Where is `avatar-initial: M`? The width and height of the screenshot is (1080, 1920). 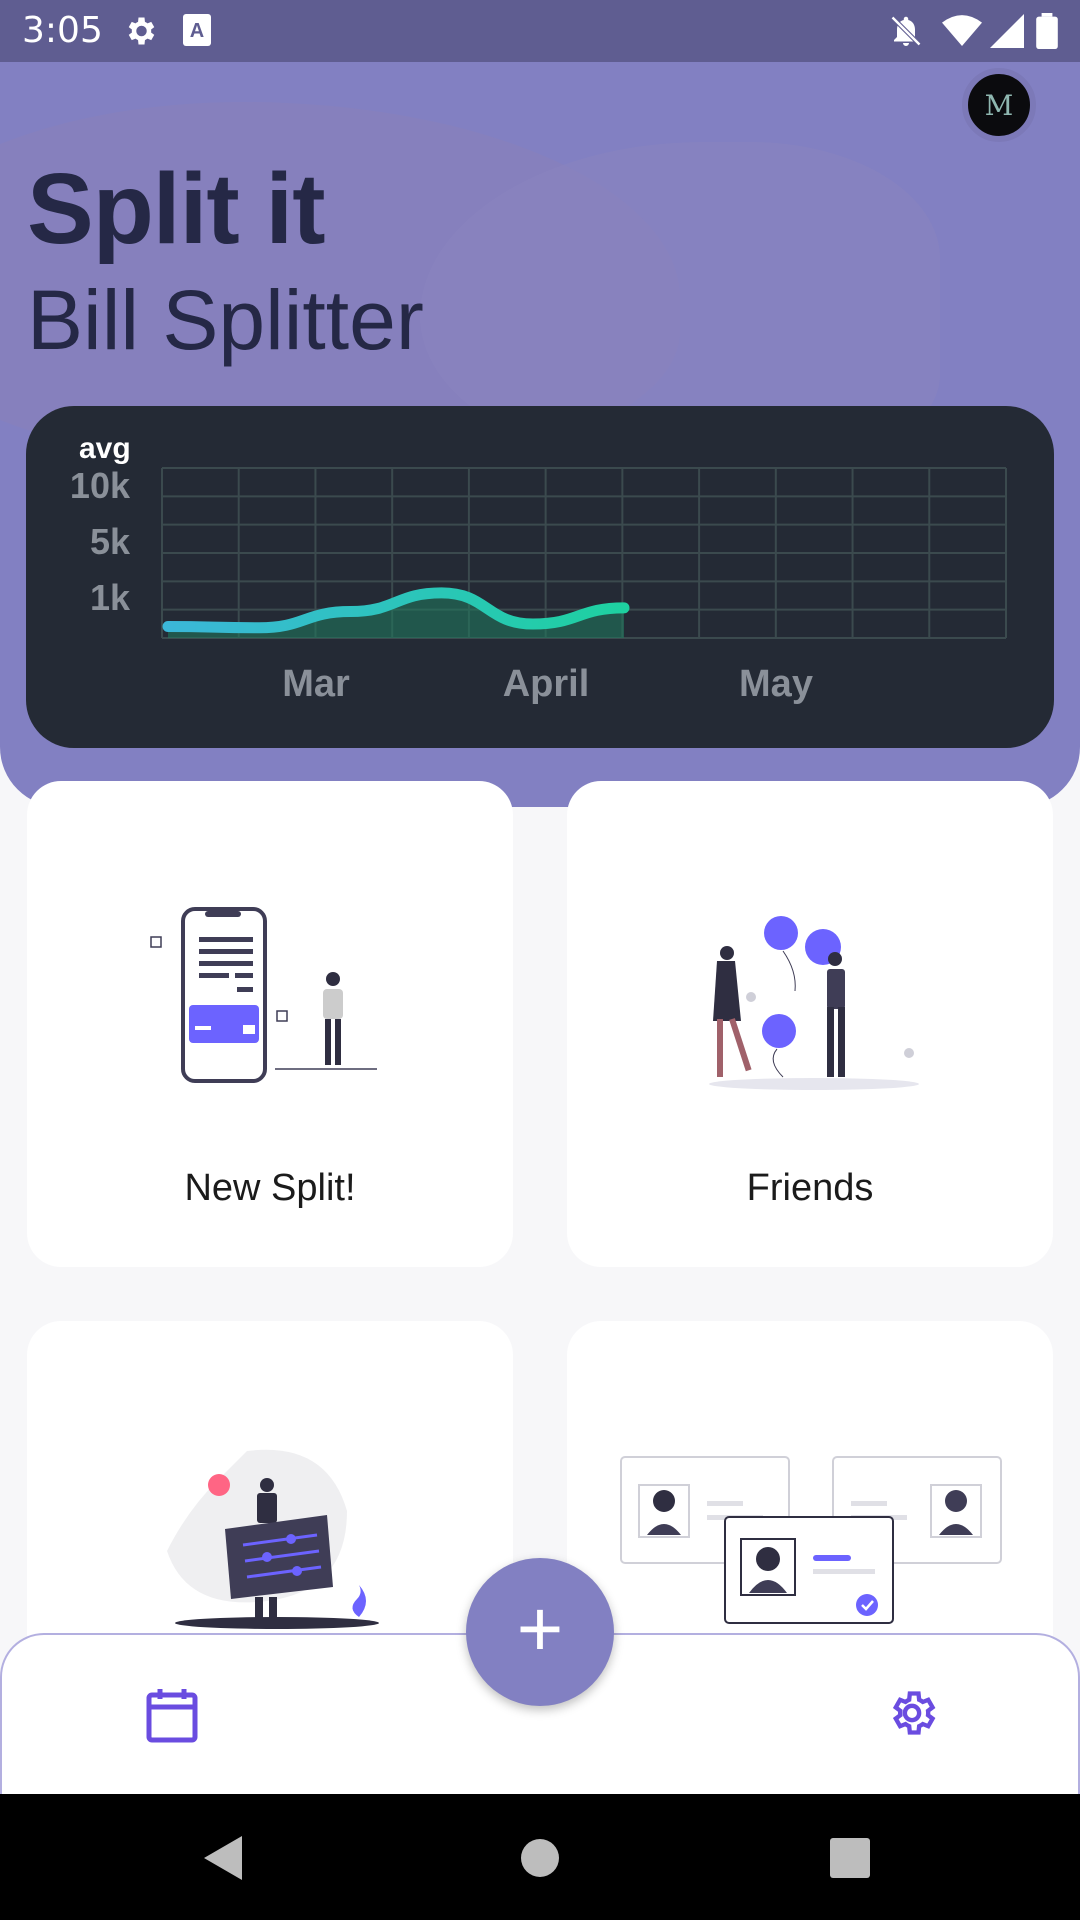
avatar-initial: M is located at coordinates (999, 105).